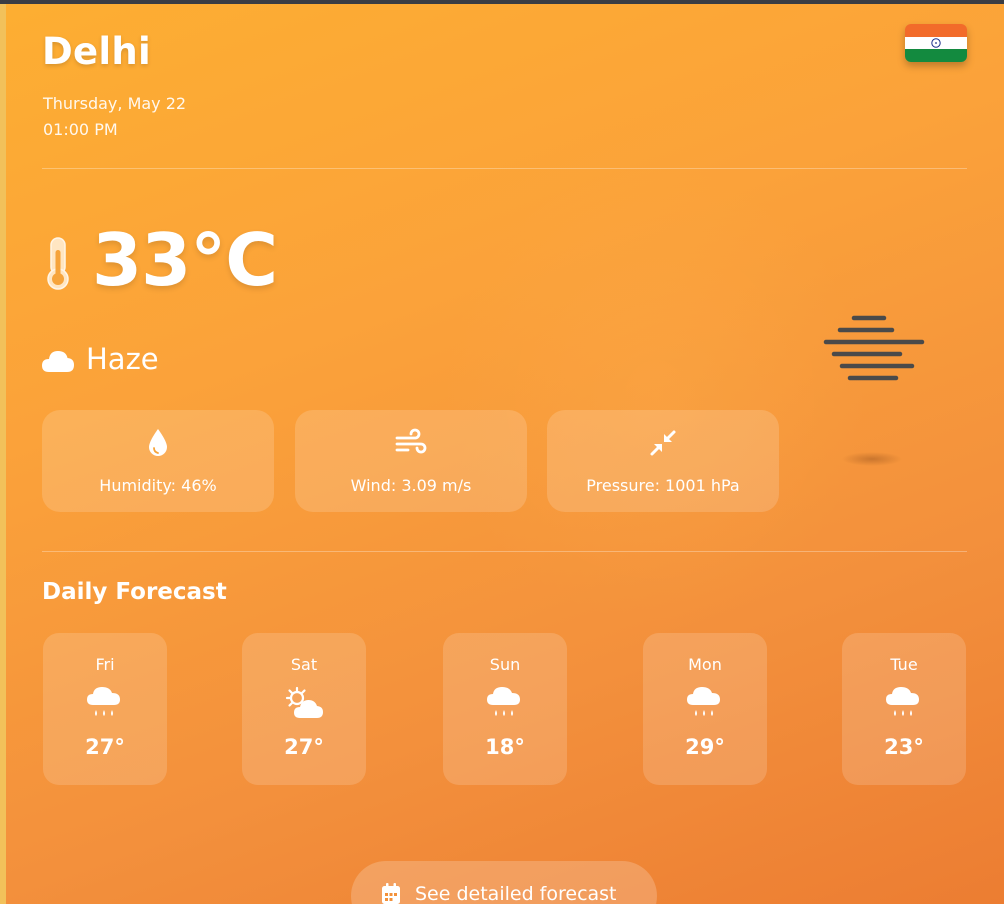  Describe the element at coordinates (105, 664) in the screenshot. I see `forecast-day-label: Fri` at that location.